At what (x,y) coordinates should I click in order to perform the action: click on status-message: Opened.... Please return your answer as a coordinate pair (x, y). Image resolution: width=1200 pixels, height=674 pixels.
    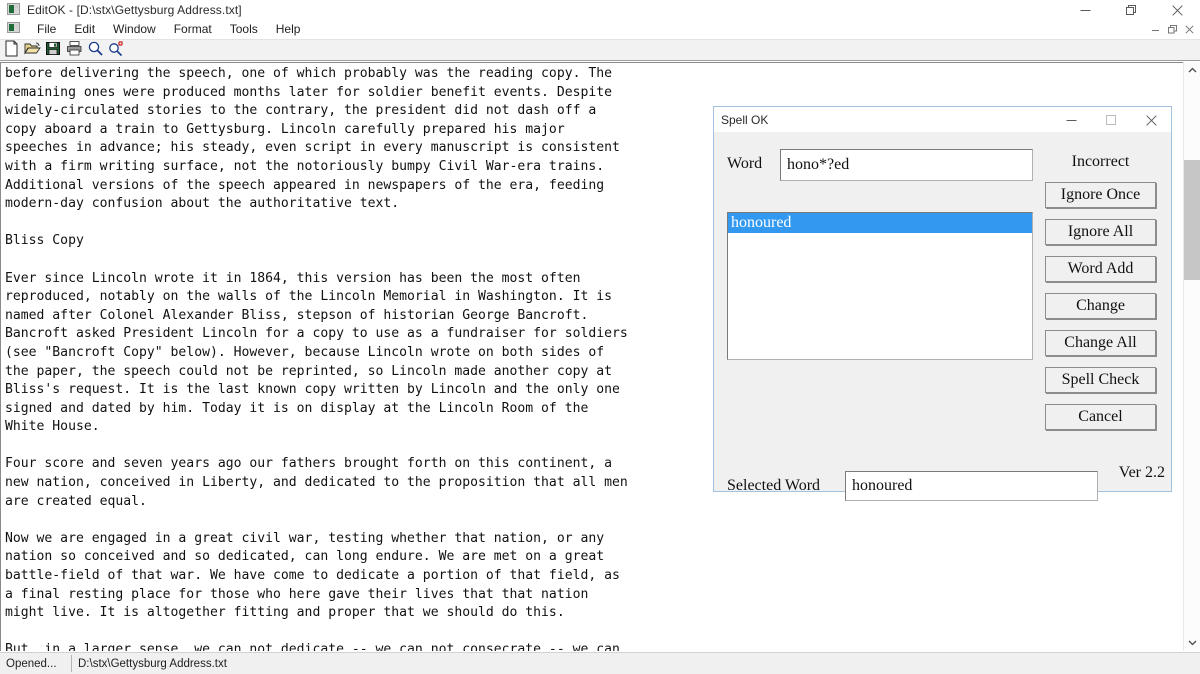
    Looking at the image, I should click on (36, 663).